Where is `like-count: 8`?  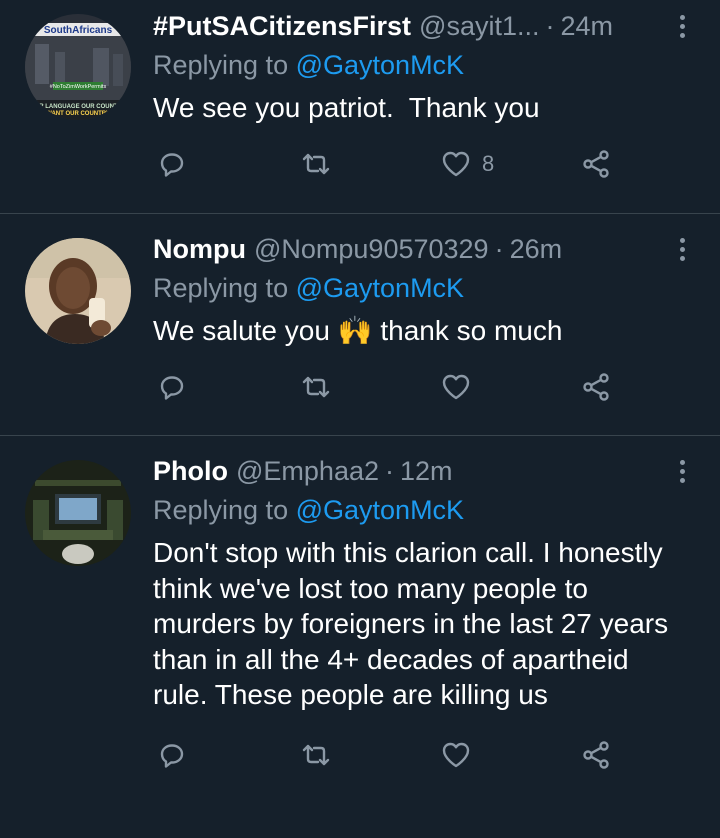 like-count: 8 is located at coordinates (488, 163).